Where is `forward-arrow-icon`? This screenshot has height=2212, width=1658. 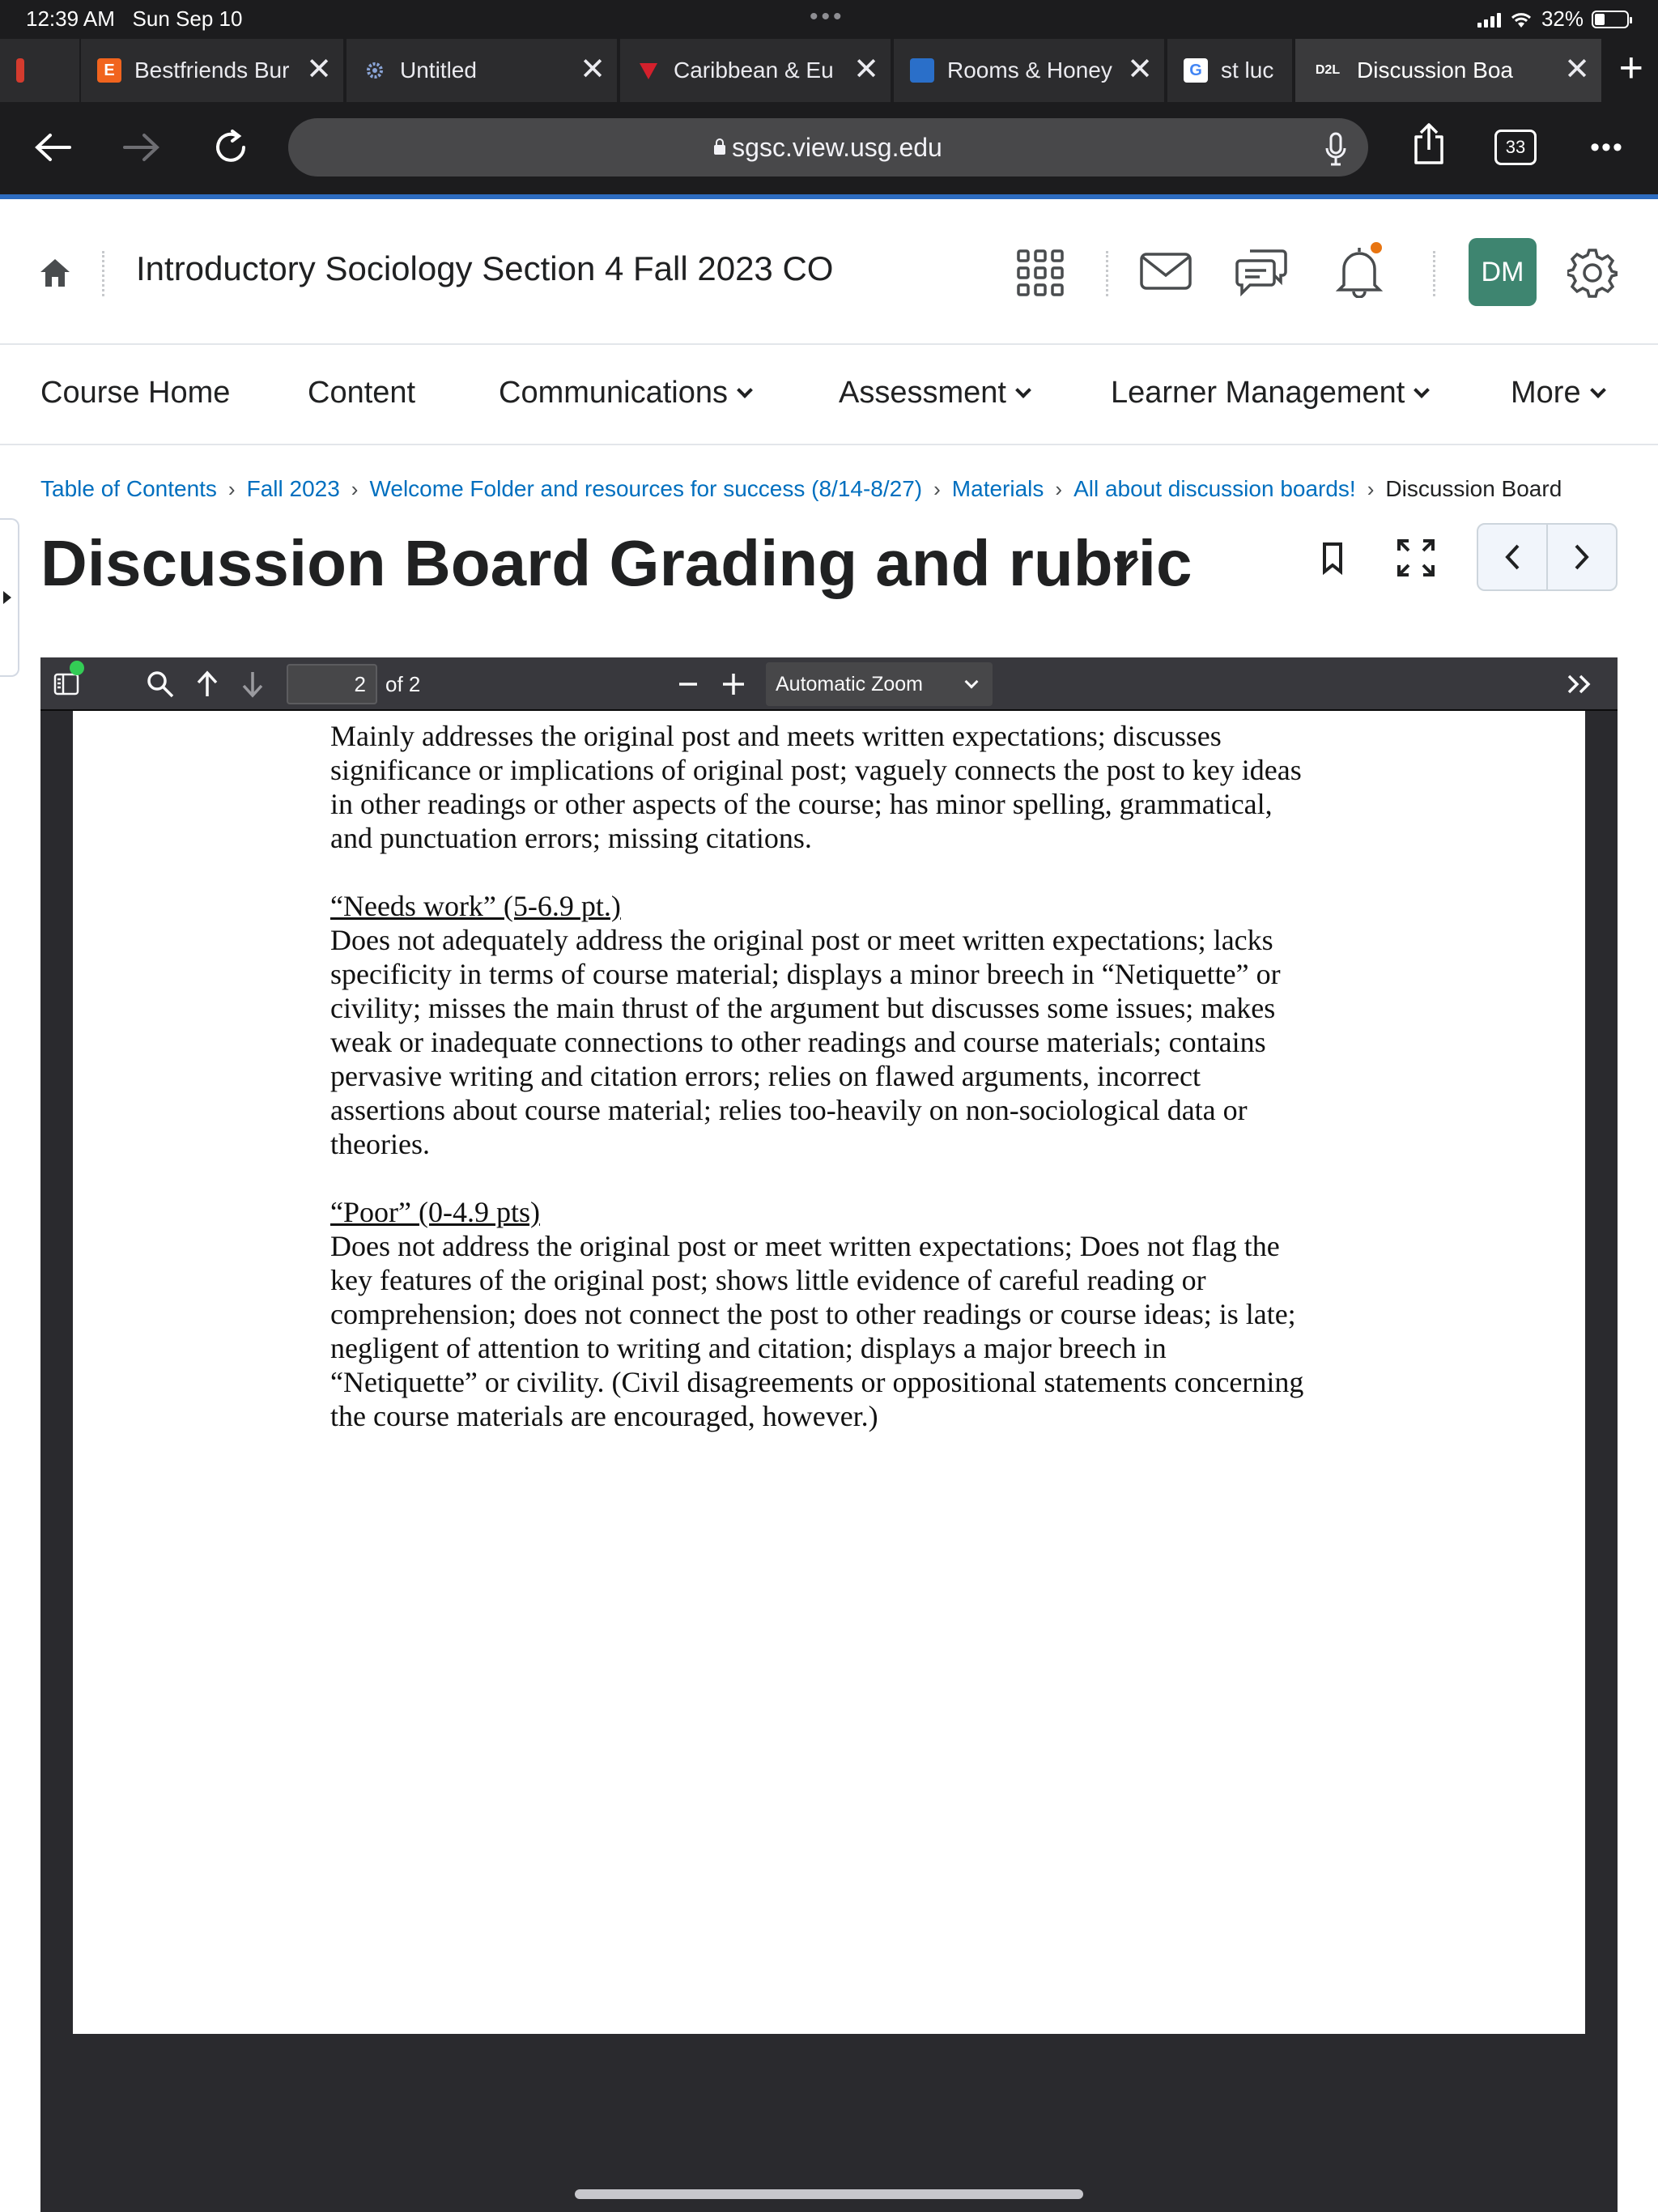 forward-arrow-icon is located at coordinates (141, 147).